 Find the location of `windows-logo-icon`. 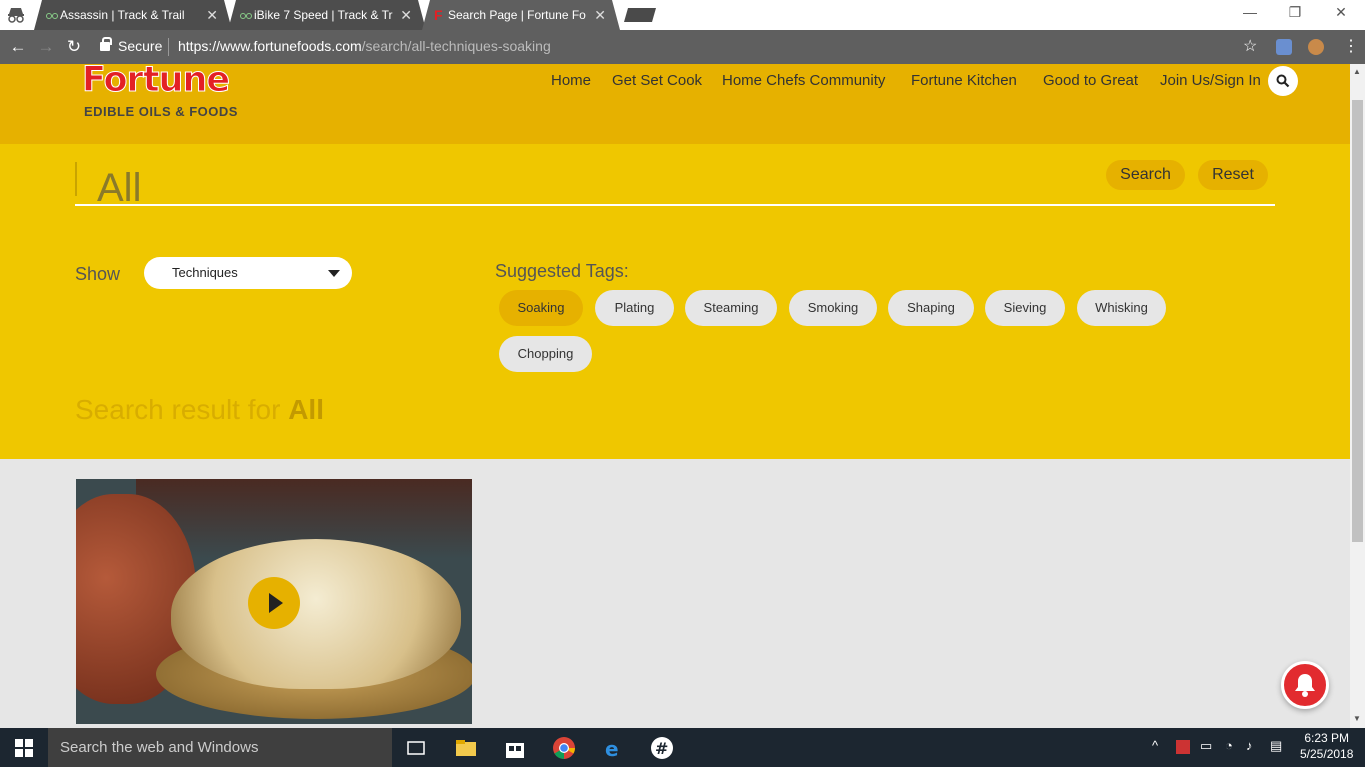

windows-logo-icon is located at coordinates (24, 748).